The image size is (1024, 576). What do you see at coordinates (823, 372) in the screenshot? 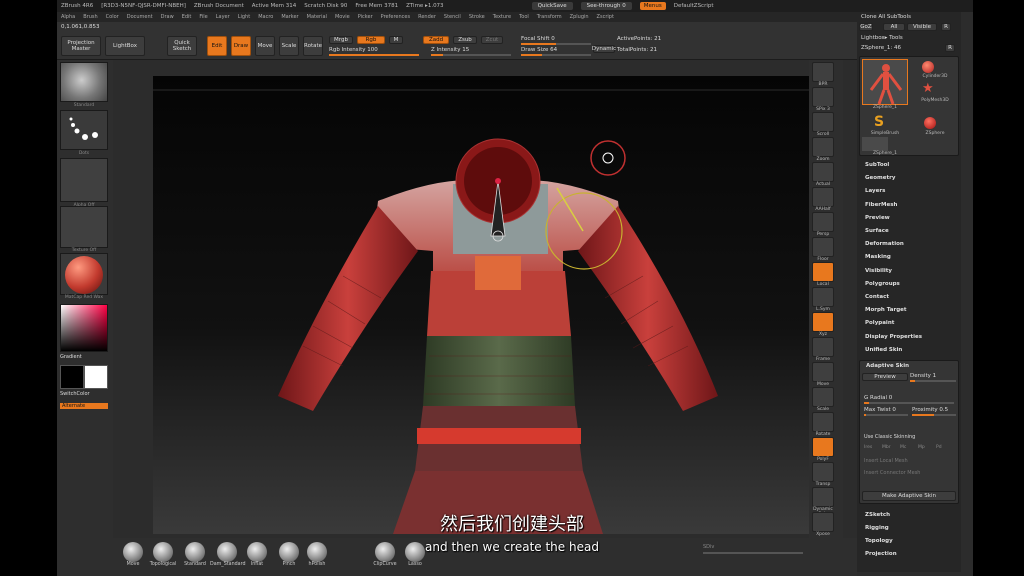
I see `shelf-move-button` at bounding box center [823, 372].